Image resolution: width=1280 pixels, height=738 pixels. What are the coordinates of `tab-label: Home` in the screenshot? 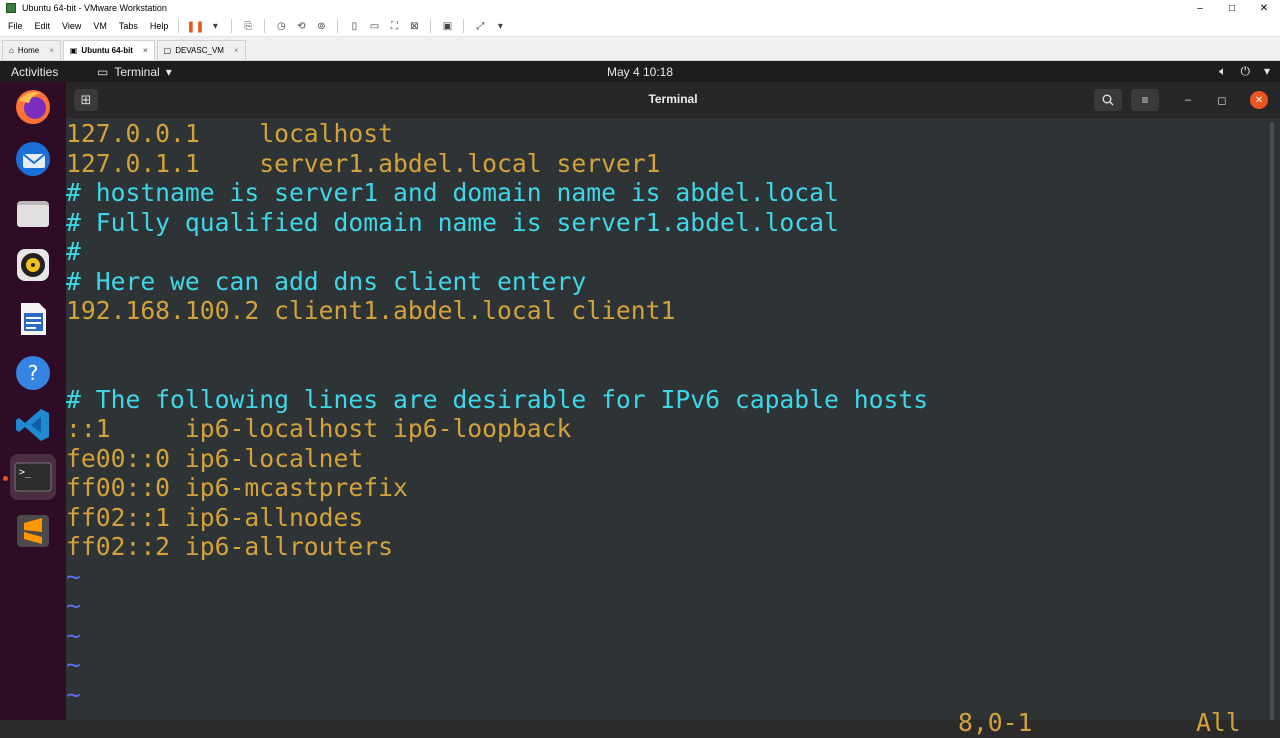 It's located at (28, 50).